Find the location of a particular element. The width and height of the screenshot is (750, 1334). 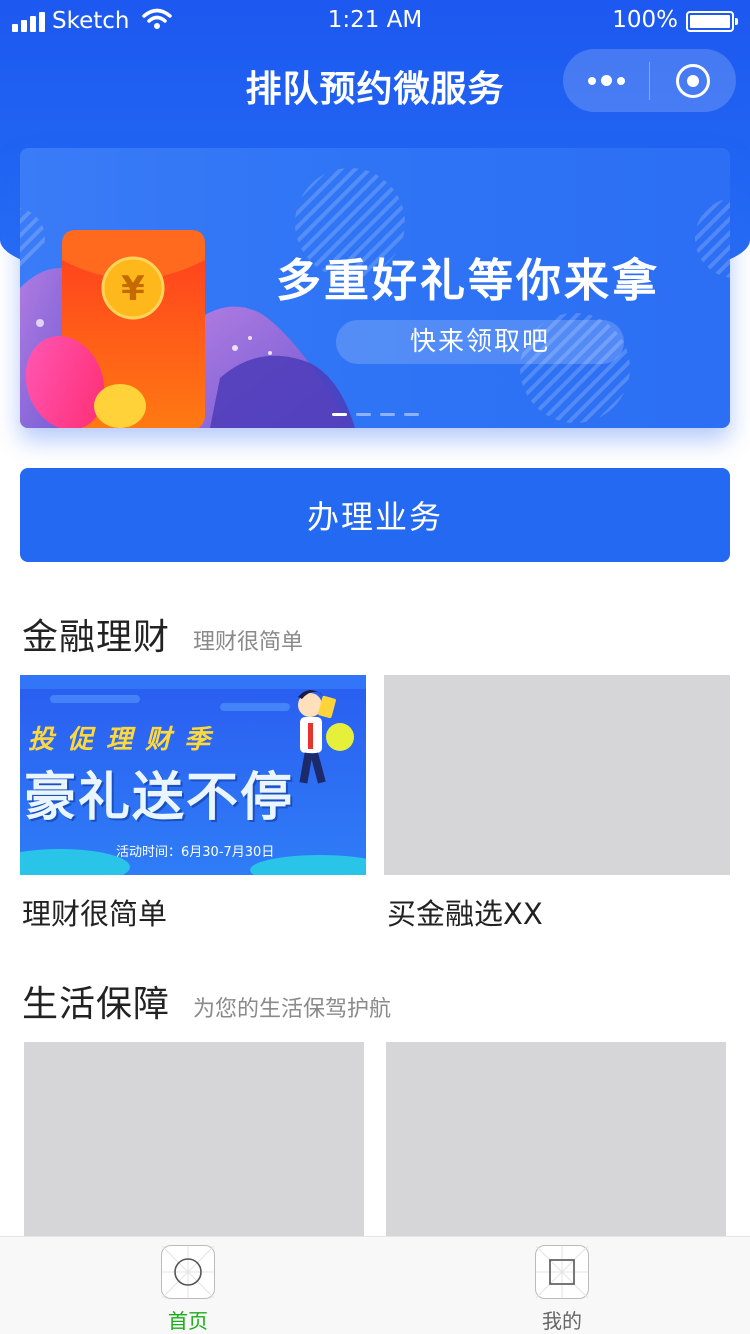

status-bar: Sketch 1:21 AM 100% is located at coordinates (375, 21).